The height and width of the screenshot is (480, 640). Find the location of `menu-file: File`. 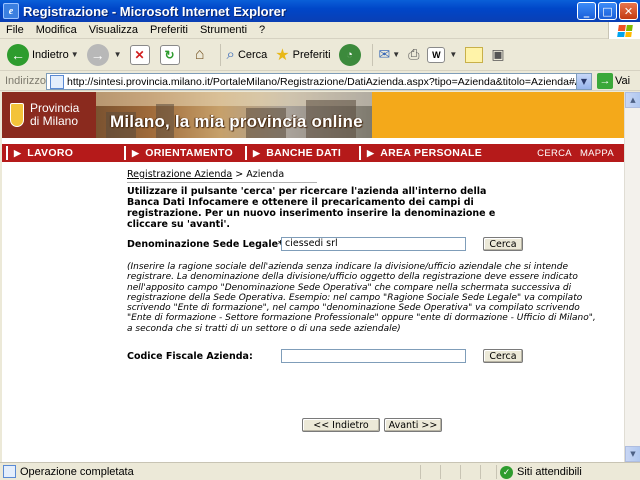

menu-file: File is located at coordinates (15, 30).